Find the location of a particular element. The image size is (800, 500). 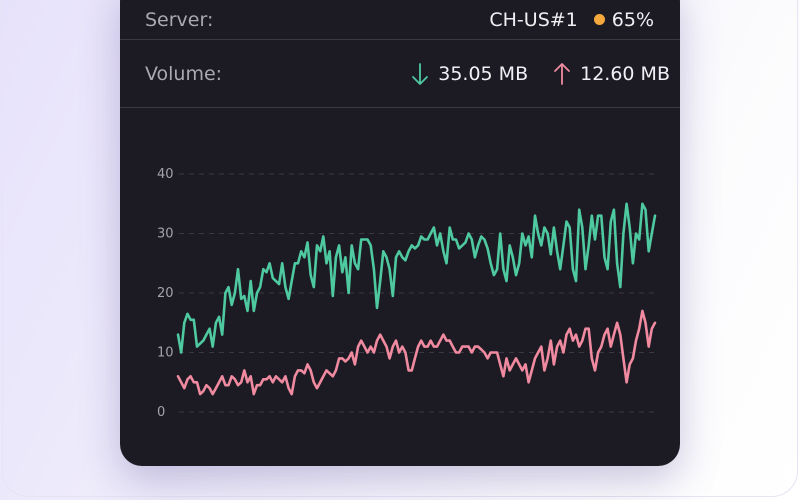

y-tick-label: 0 is located at coordinates (161, 412).